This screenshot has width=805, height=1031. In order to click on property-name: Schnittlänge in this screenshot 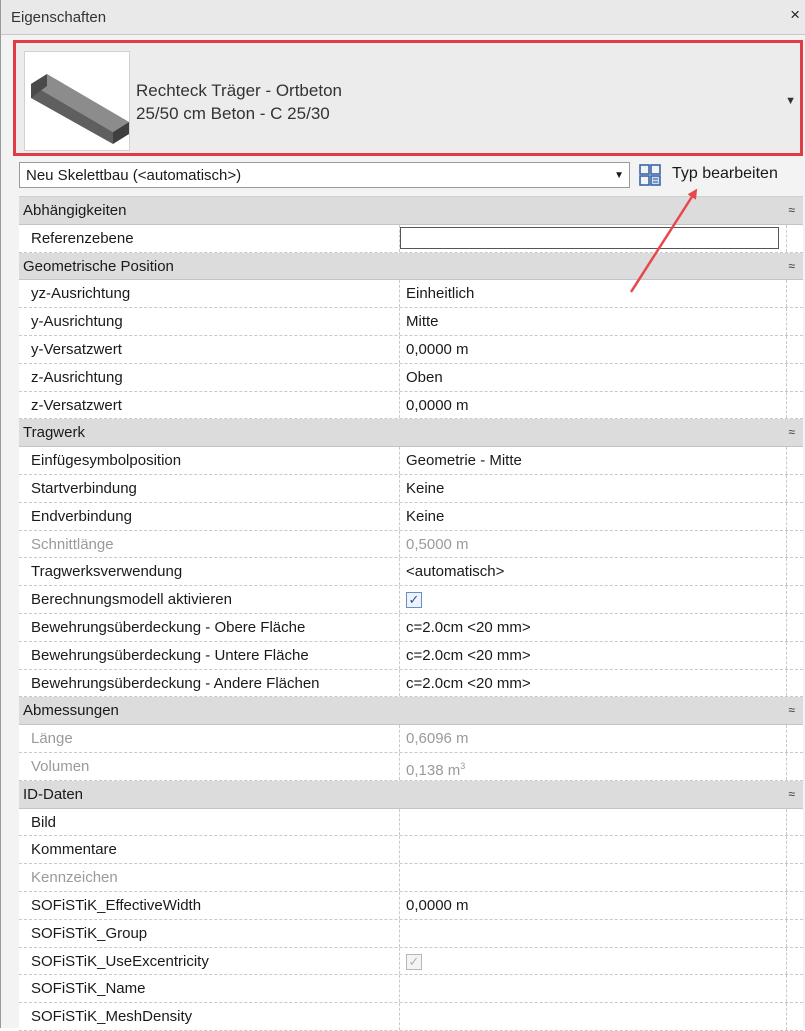, I will do `click(209, 544)`.